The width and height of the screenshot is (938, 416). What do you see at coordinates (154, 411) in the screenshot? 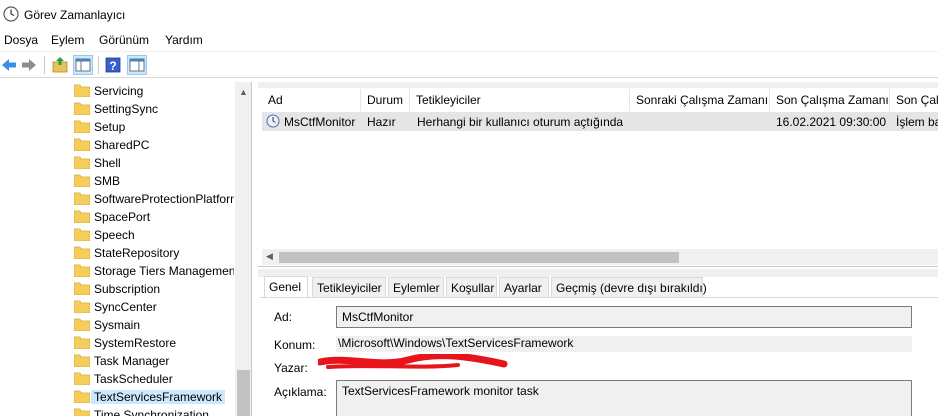
I see `tree-item-time-synchronization: Time Synchronization` at bounding box center [154, 411].